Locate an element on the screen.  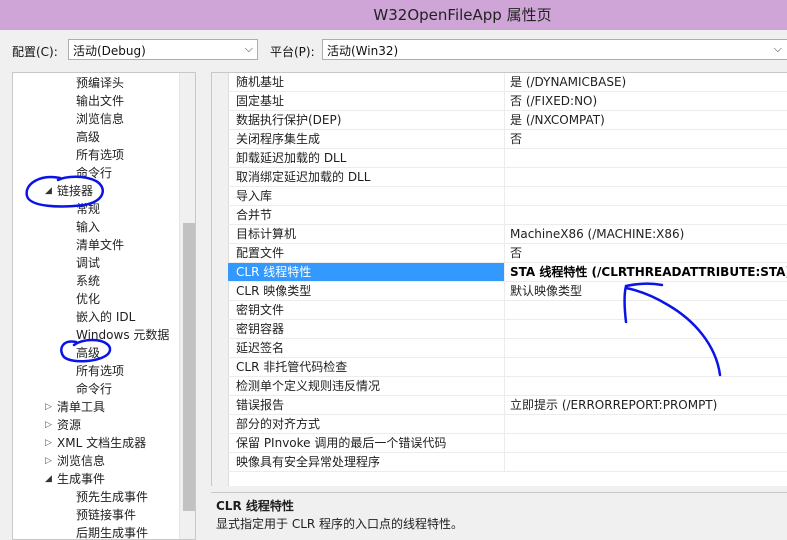
tree-item: 浏览信息 is located at coordinates (100, 119).